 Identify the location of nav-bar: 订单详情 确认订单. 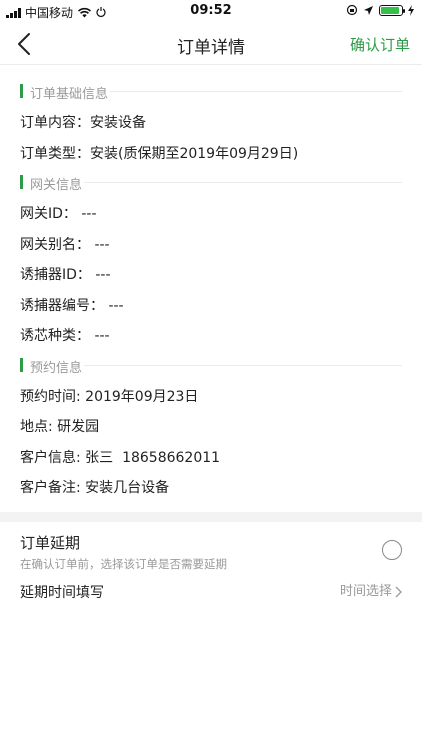
(211, 44).